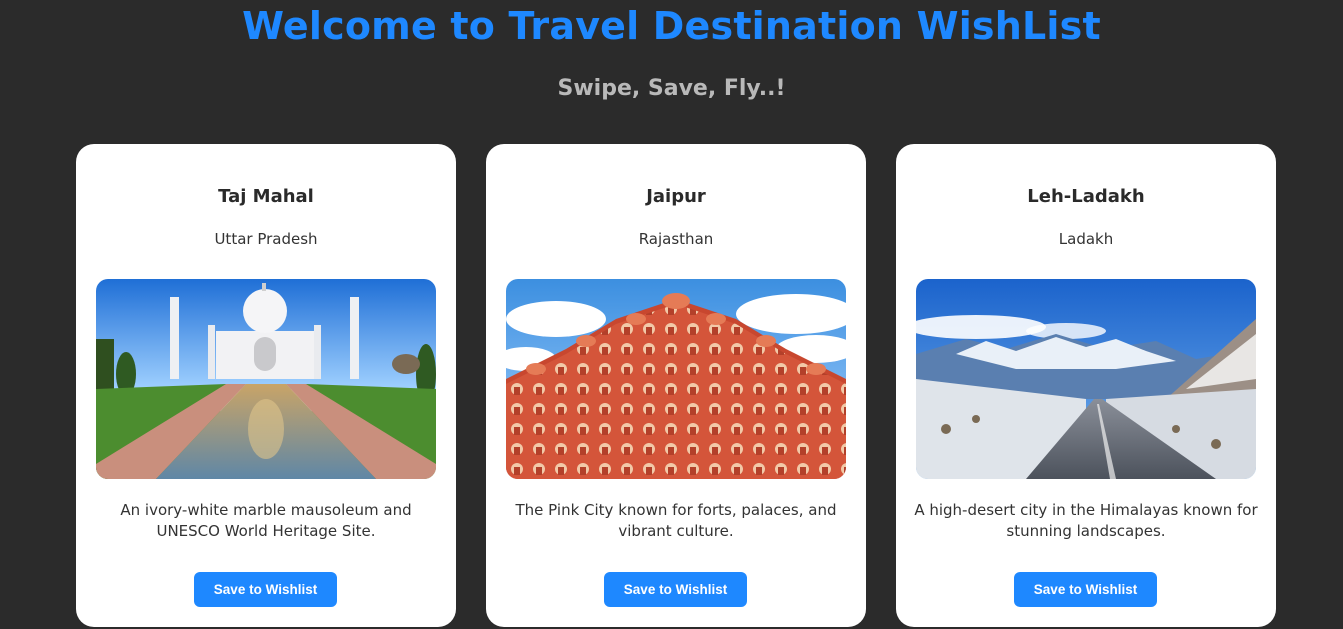 Image resolution: width=1343 pixels, height=629 pixels. What do you see at coordinates (676, 239) in the screenshot?
I see `destination-state: Rajasthan` at bounding box center [676, 239].